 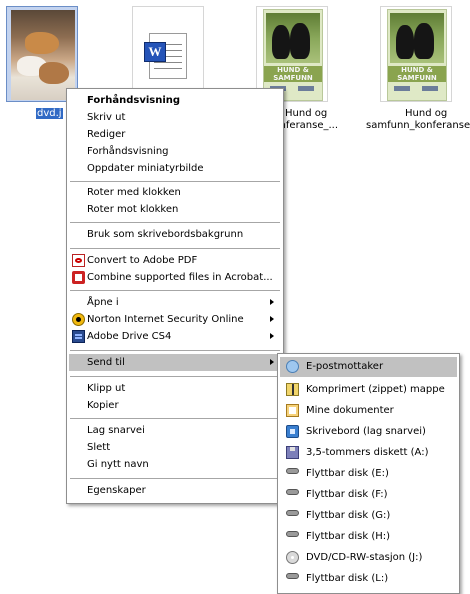 I want to click on send-to-zip-folder: Komprimert (zippet) mappe, so click(x=368, y=389).